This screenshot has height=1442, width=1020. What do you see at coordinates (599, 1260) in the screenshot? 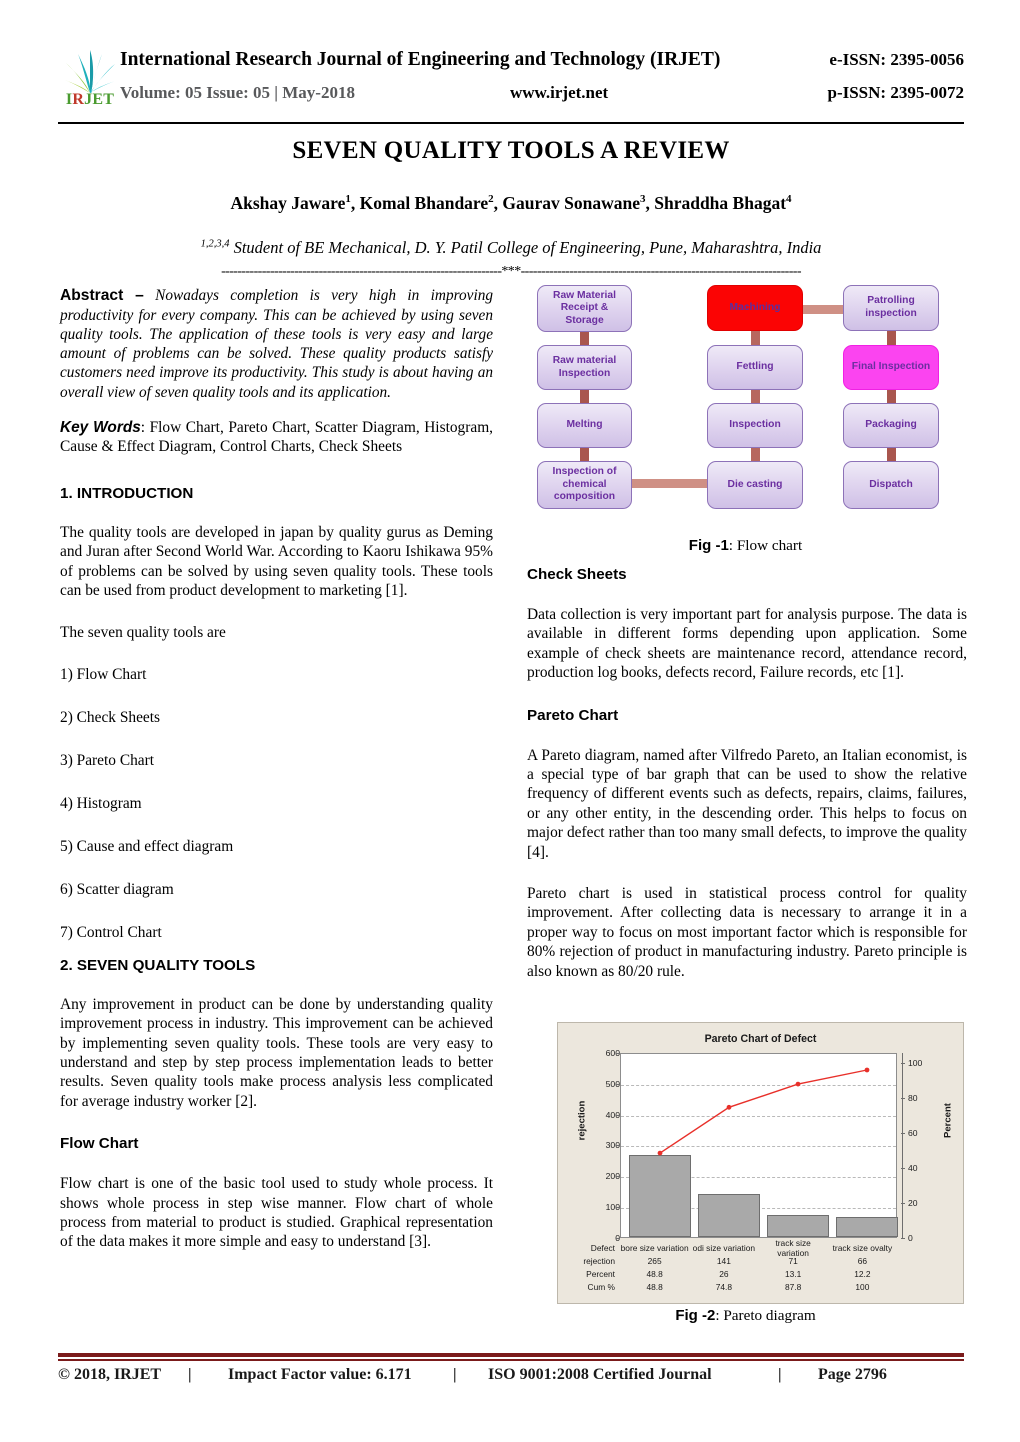
I see `row-label-rejection: rejection` at bounding box center [599, 1260].